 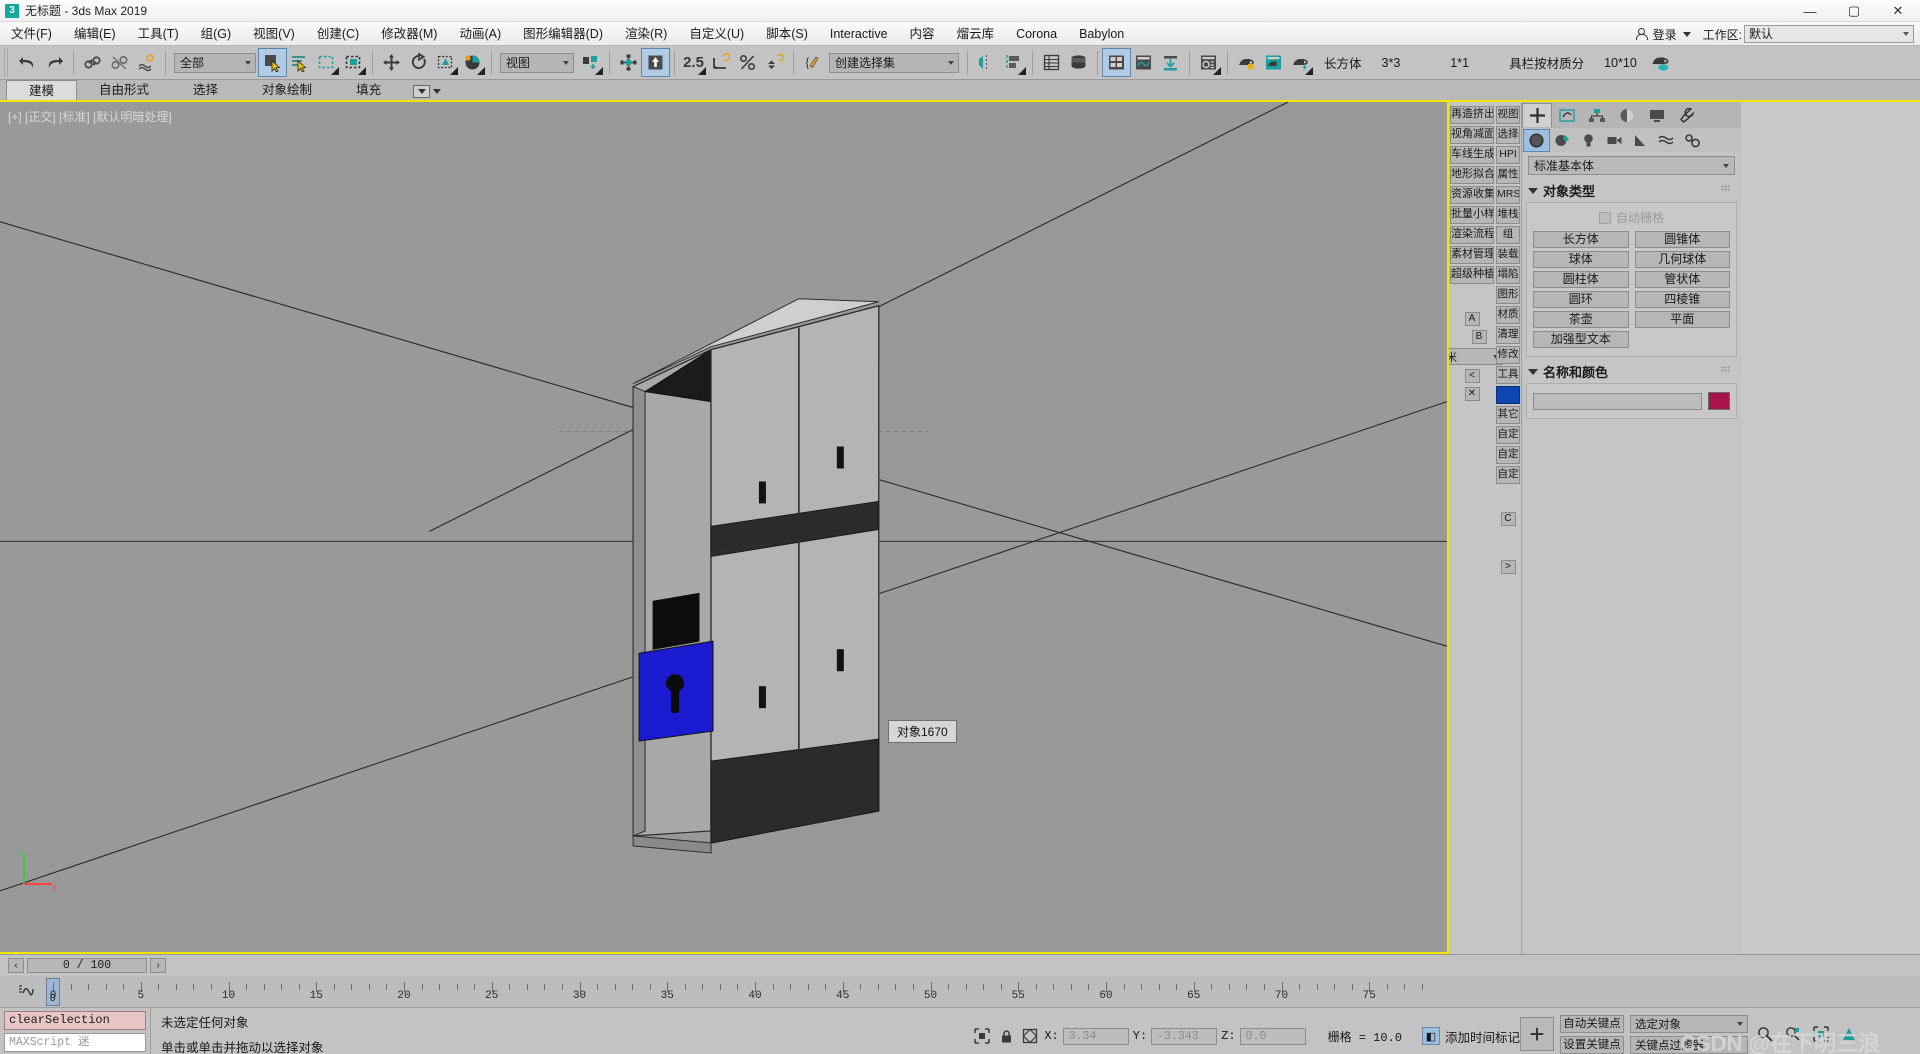 I want to click on close-button: ✕, so click(x=1898, y=11).